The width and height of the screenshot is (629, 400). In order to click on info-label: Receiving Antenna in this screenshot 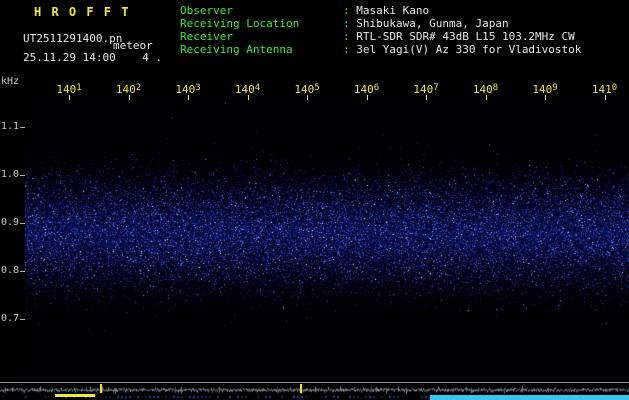, I will do `click(236, 49)`.